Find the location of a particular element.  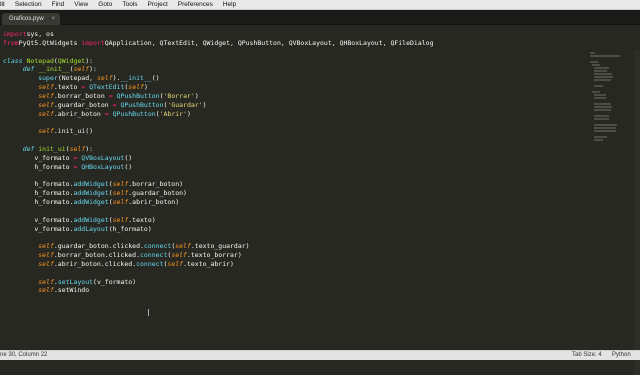

tab-bar: Graficos.pyw × is located at coordinates (320, 17).